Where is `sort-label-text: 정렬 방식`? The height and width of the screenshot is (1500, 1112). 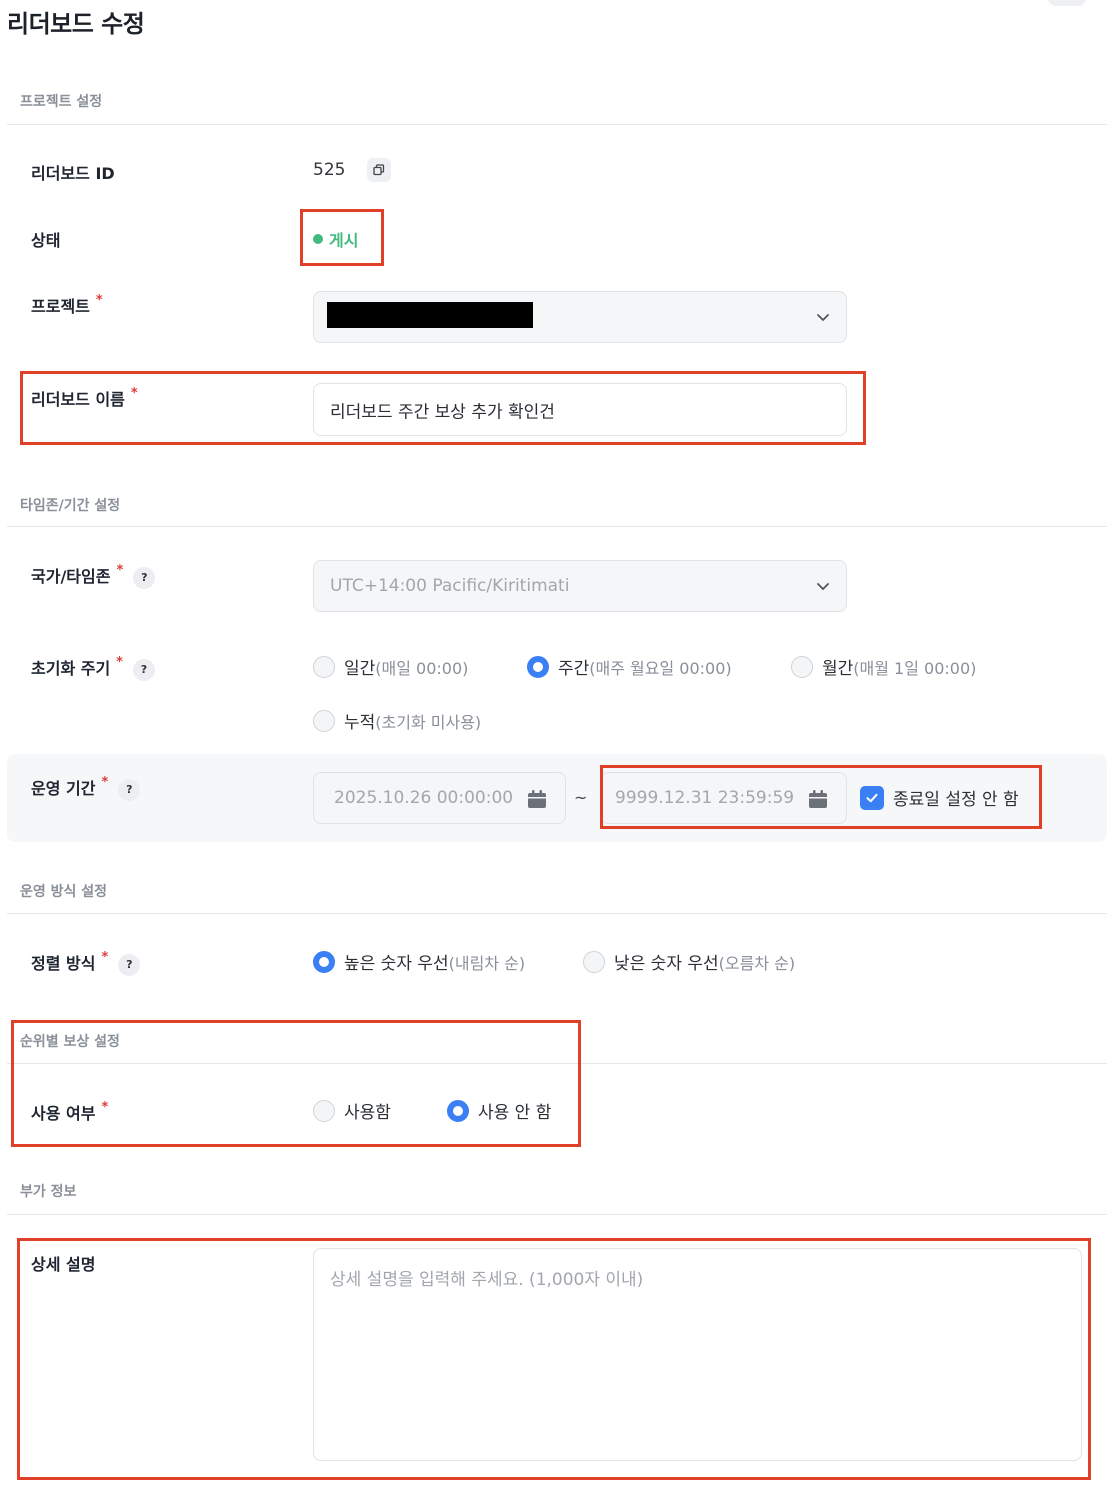 sort-label-text: 정렬 방식 is located at coordinates (63, 963).